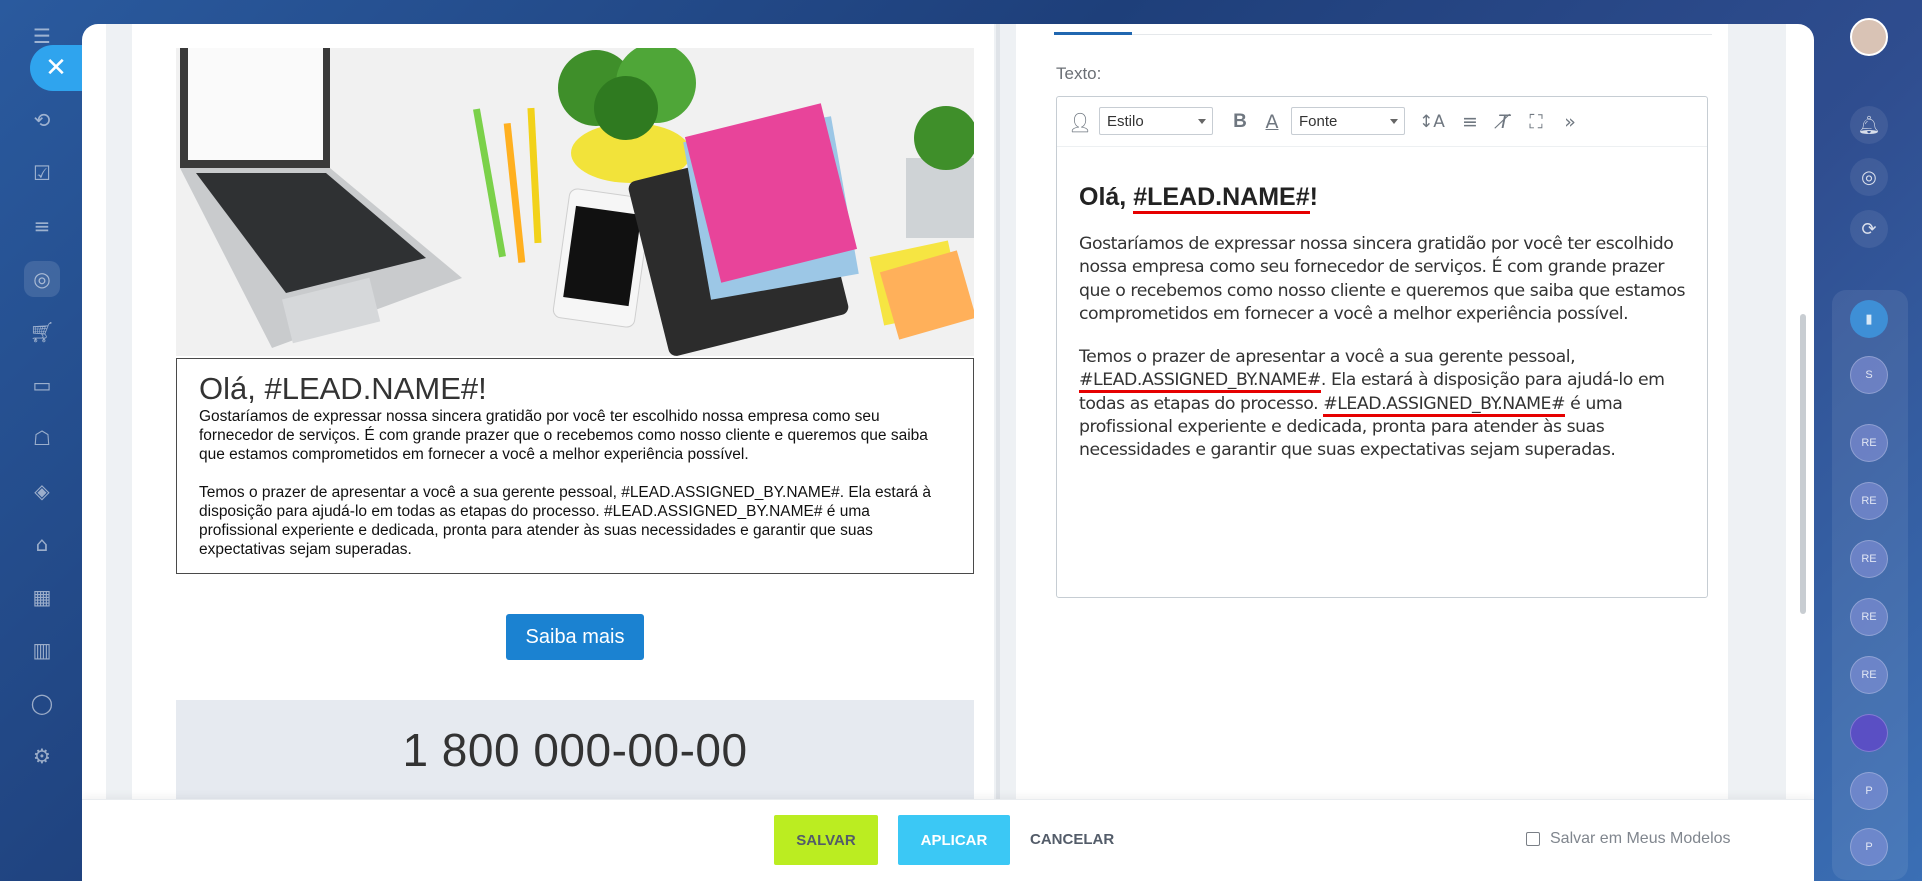 This screenshot has height=881, width=1922. What do you see at coordinates (1869, 319) in the screenshot?
I see `bookmark-icon: ▮` at bounding box center [1869, 319].